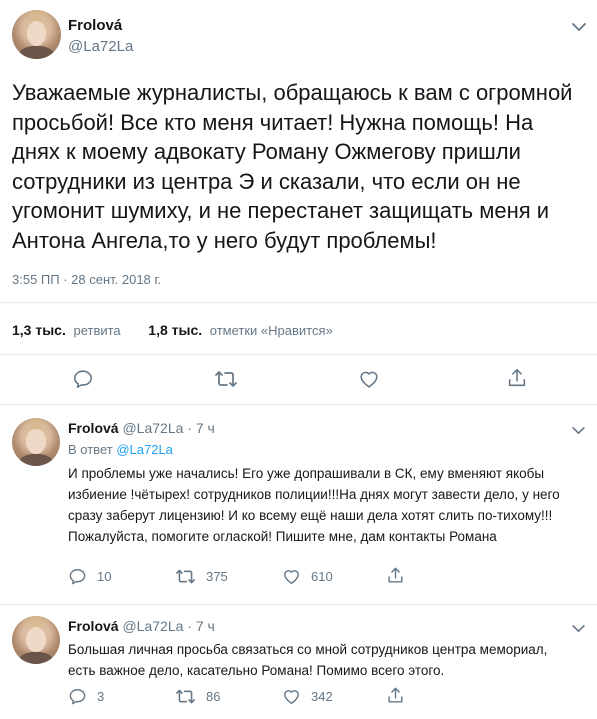 The height and width of the screenshot is (719, 597). I want to click on like-count: 610, so click(322, 576).